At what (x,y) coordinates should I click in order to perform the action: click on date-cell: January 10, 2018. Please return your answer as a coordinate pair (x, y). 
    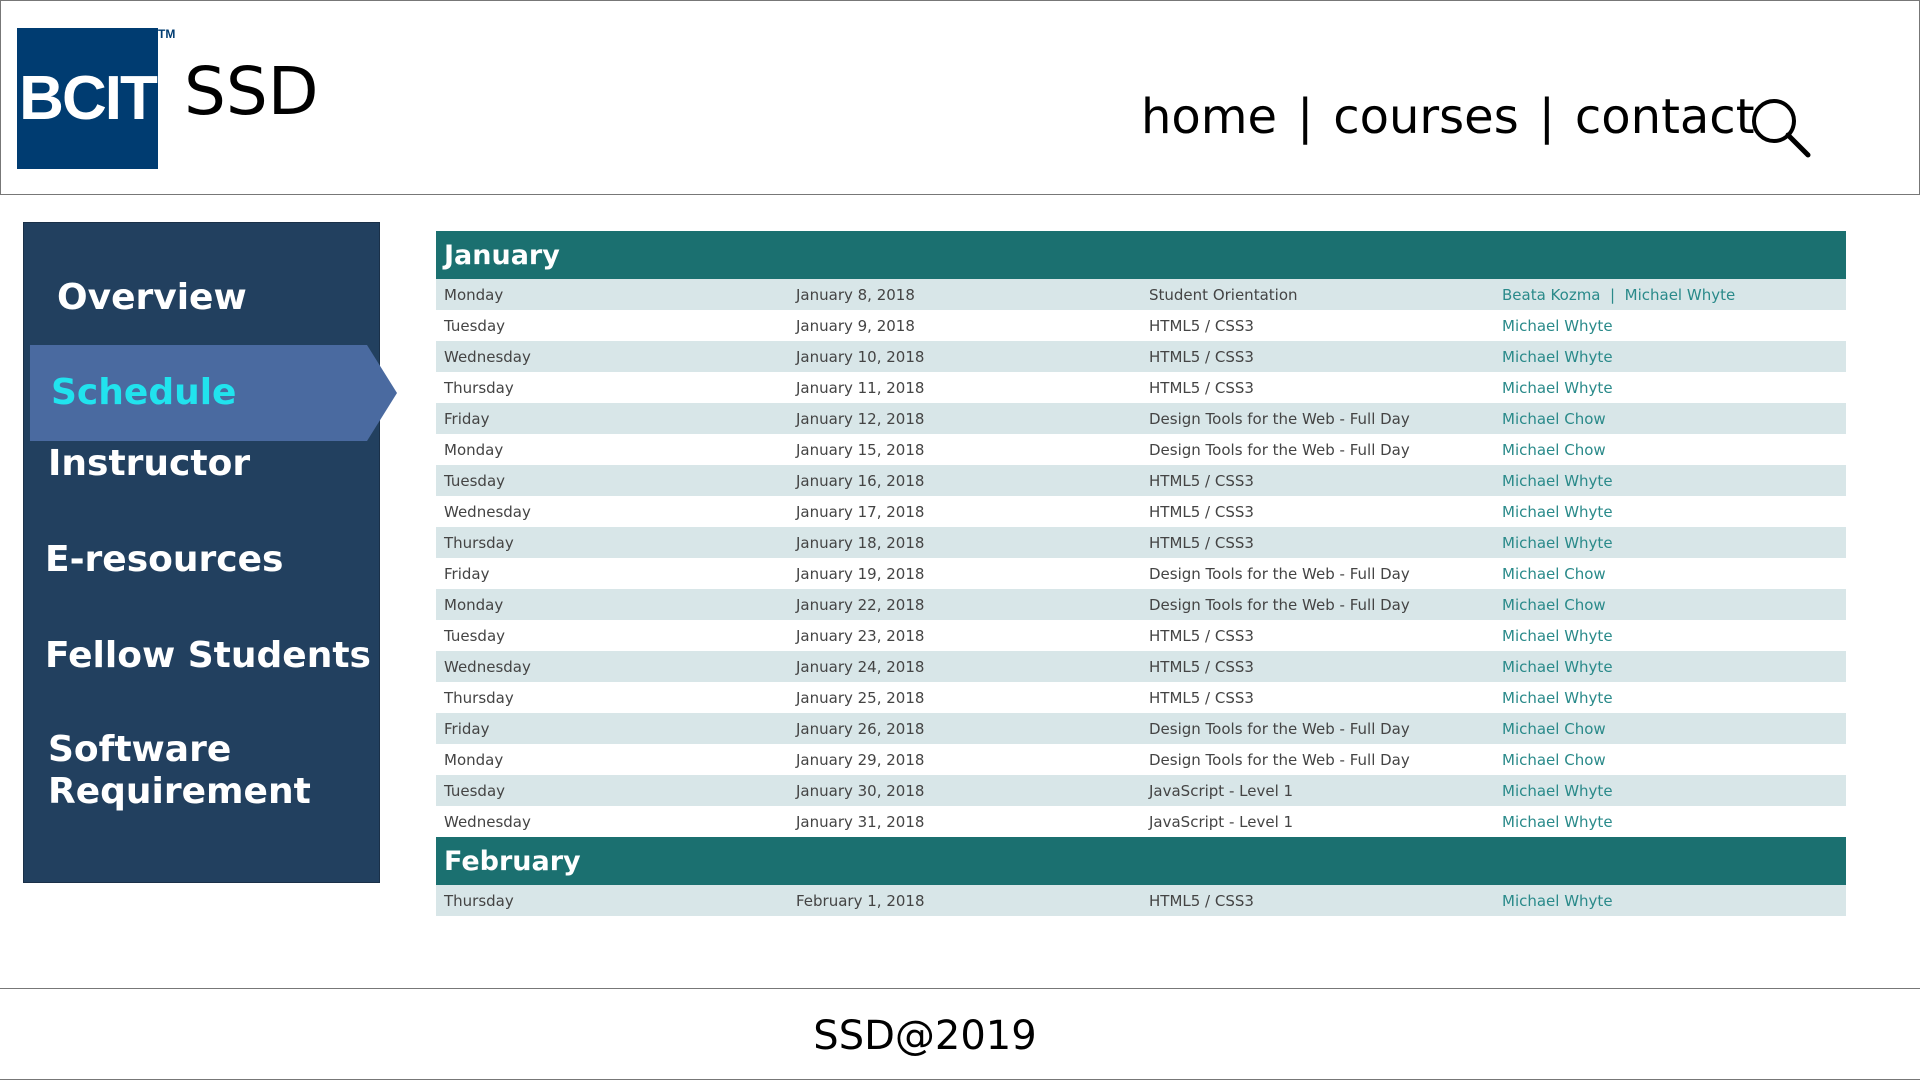
    Looking at the image, I should click on (860, 356).